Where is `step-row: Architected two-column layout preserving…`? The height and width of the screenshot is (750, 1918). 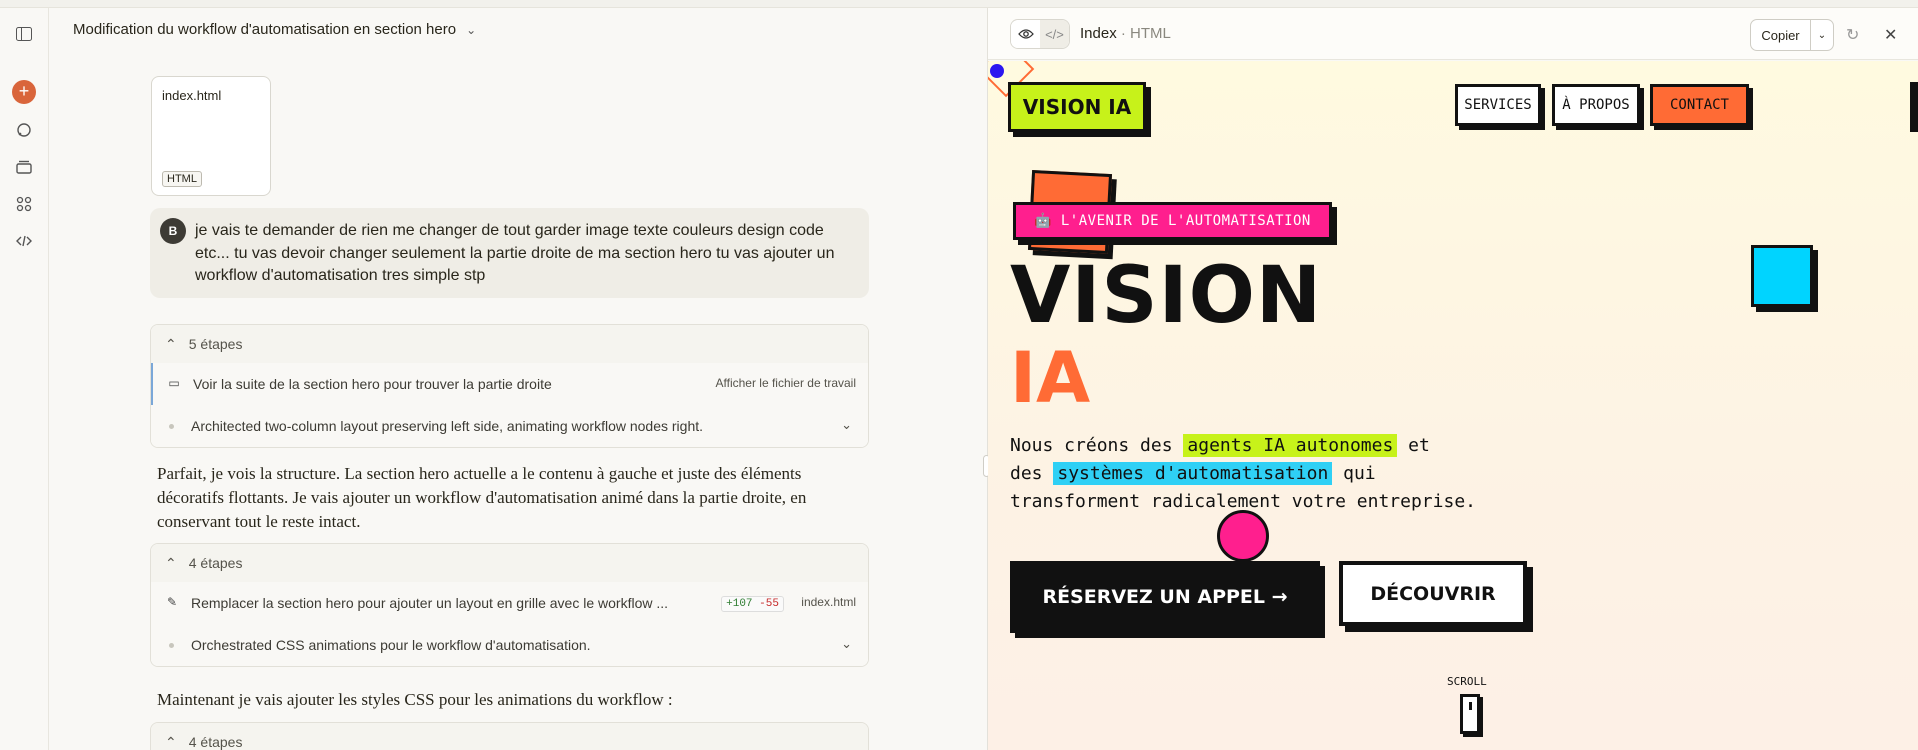 step-row: Architected two-column layout preserving… is located at coordinates (509, 426).